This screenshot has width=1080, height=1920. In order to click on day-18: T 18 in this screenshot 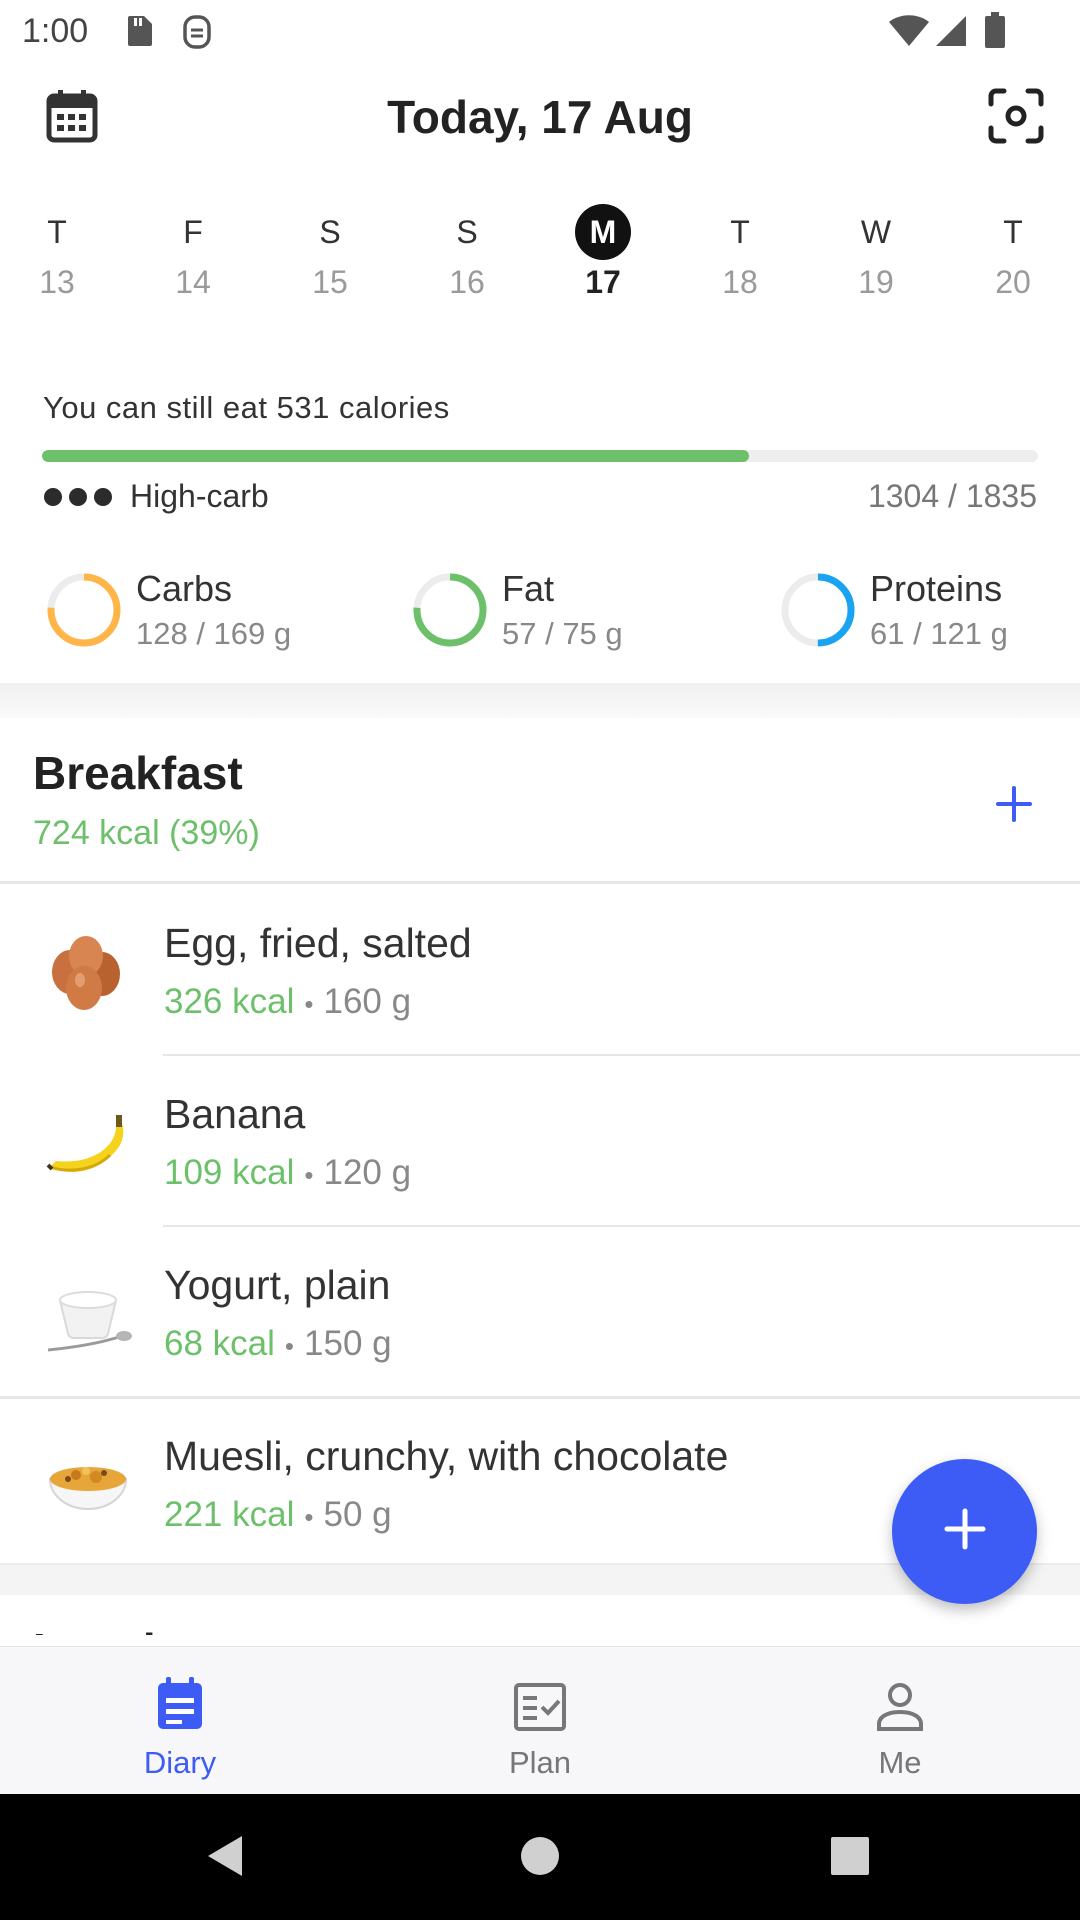, I will do `click(740, 250)`.